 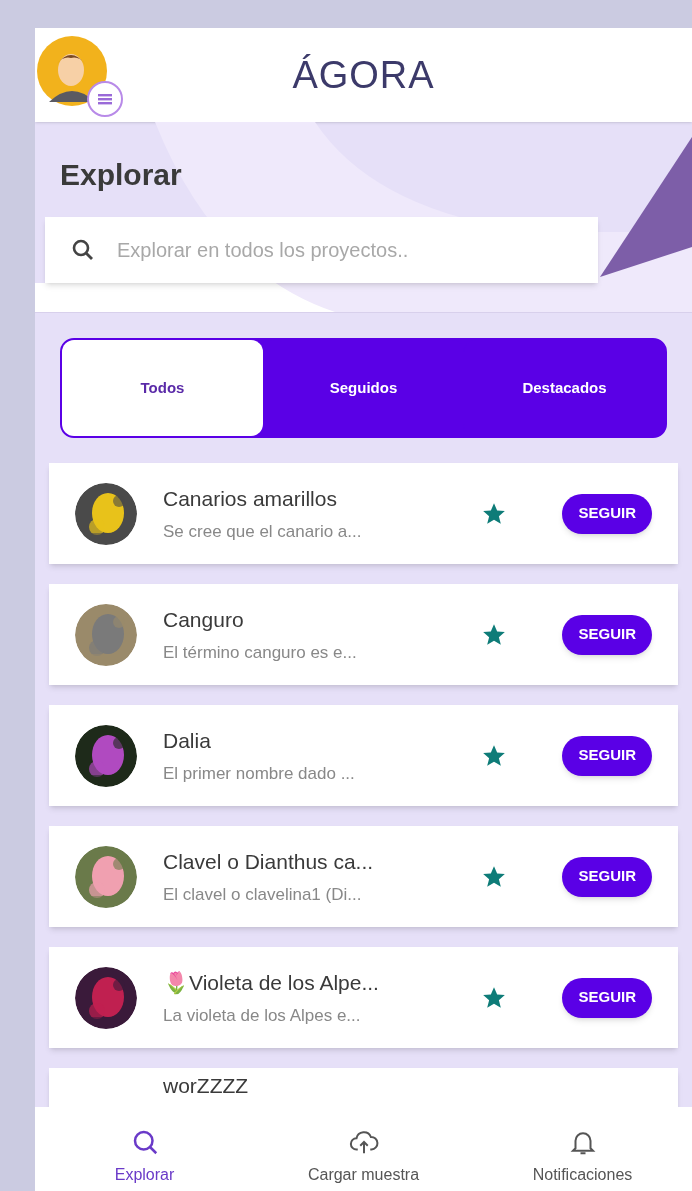 What do you see at coordinates (204, 620) in the screenshot?
I see `project-title: Canguro` at bounding box center [204, 620].